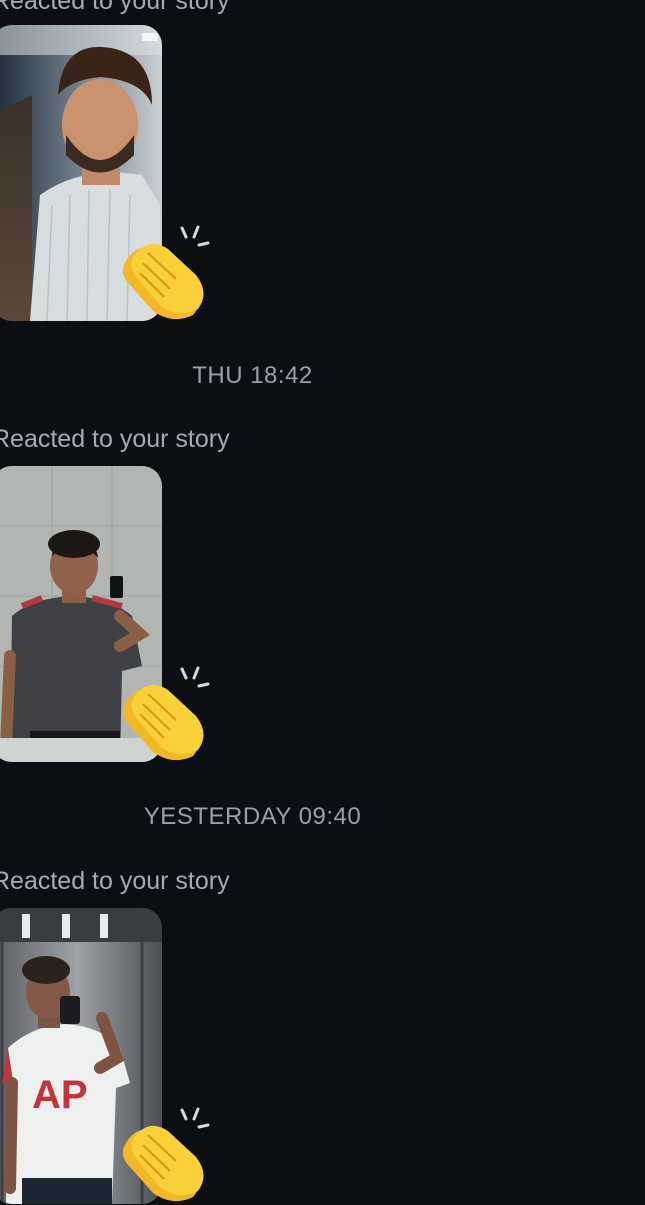  Describe the element at coordinates (252, 375) in the screenshot. I see `message-timestamp: THU 18:42` at that location.